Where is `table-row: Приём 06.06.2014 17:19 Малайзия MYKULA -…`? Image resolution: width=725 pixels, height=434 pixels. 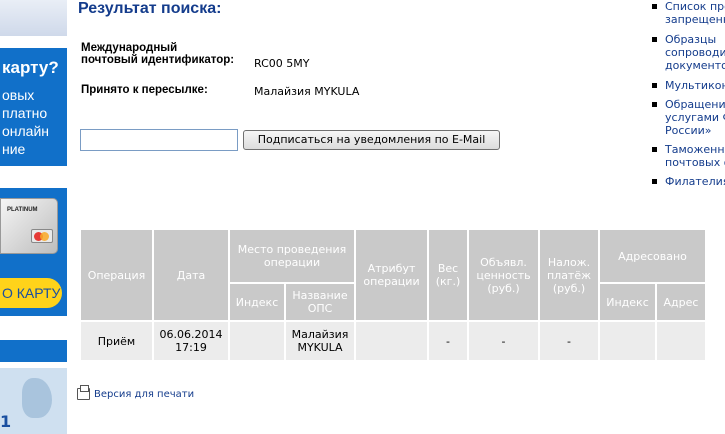 table-row: Приём 06.06.2014 17:19 Малайзия MYKULA -… is located at coordinates (393, 341).